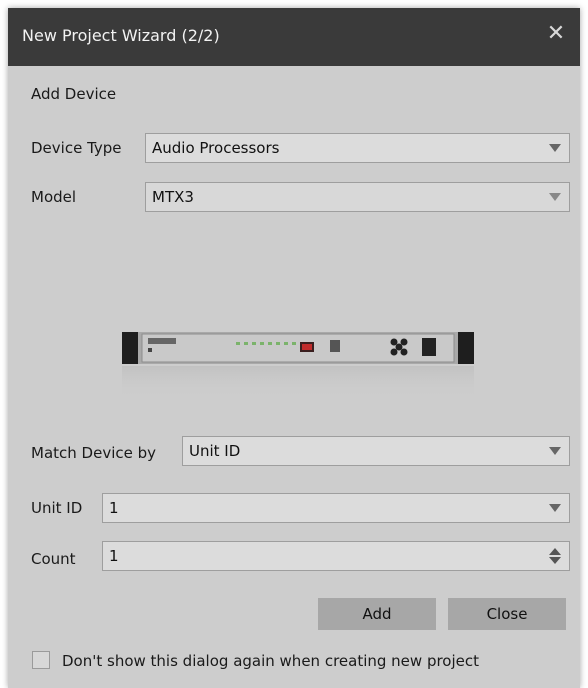 The height and width of the screenshot is (688, 588). What do you see at coordinates (507, 614) in the screenshot?
I see `close-button: Close` at bounding box center [507, 614].